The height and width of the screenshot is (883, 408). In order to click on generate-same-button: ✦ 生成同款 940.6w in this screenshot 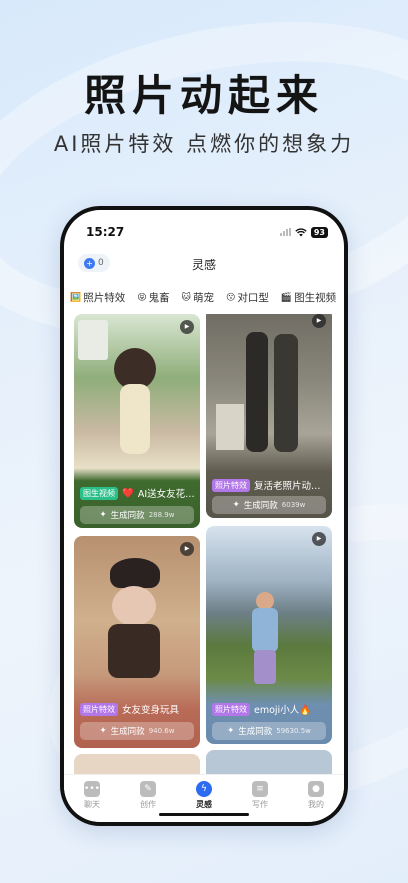, I will do `click(137, 731)`.